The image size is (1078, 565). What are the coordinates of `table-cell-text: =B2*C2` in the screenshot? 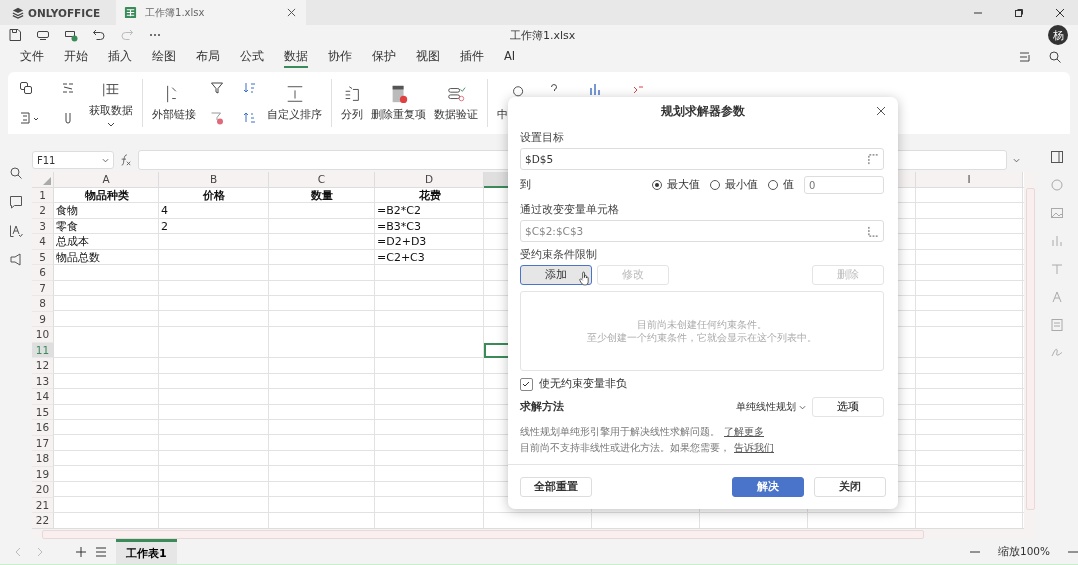 It's located at (399, 211).